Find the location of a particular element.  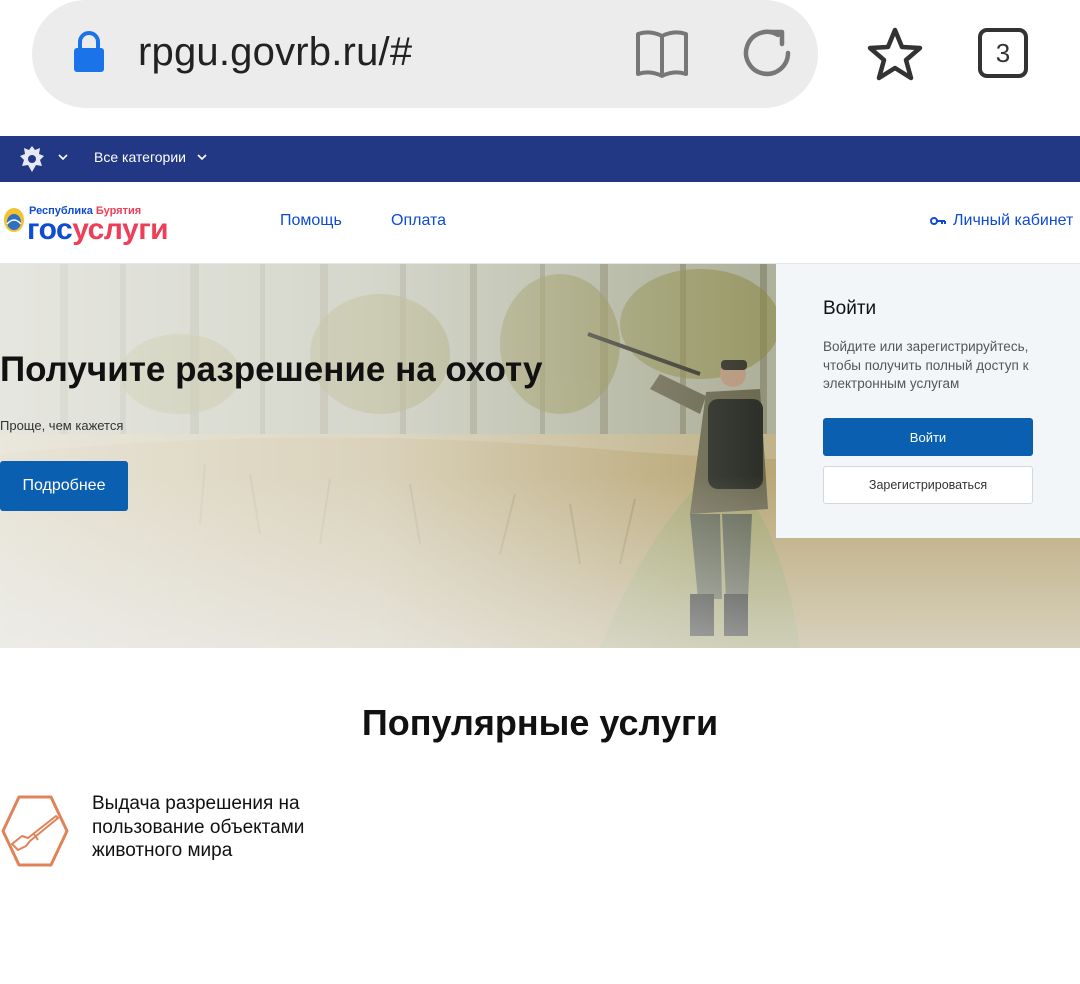

top-strip: Все категории is located at coordinates (540, 159).